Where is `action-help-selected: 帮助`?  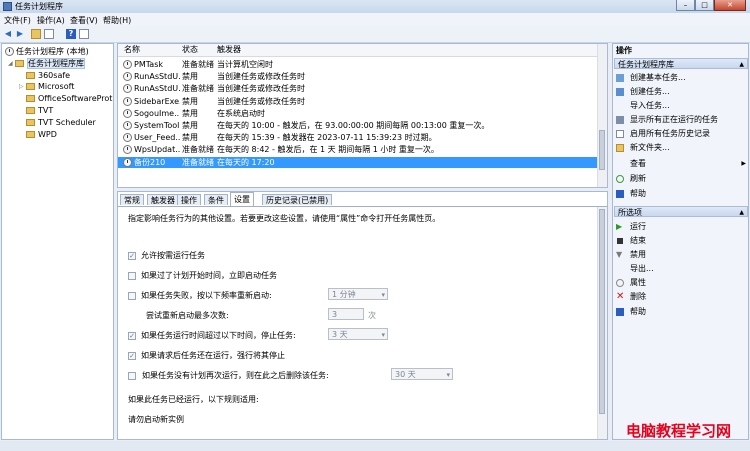
action-help-selected: 帮助 is located at coordinates (682, 311).